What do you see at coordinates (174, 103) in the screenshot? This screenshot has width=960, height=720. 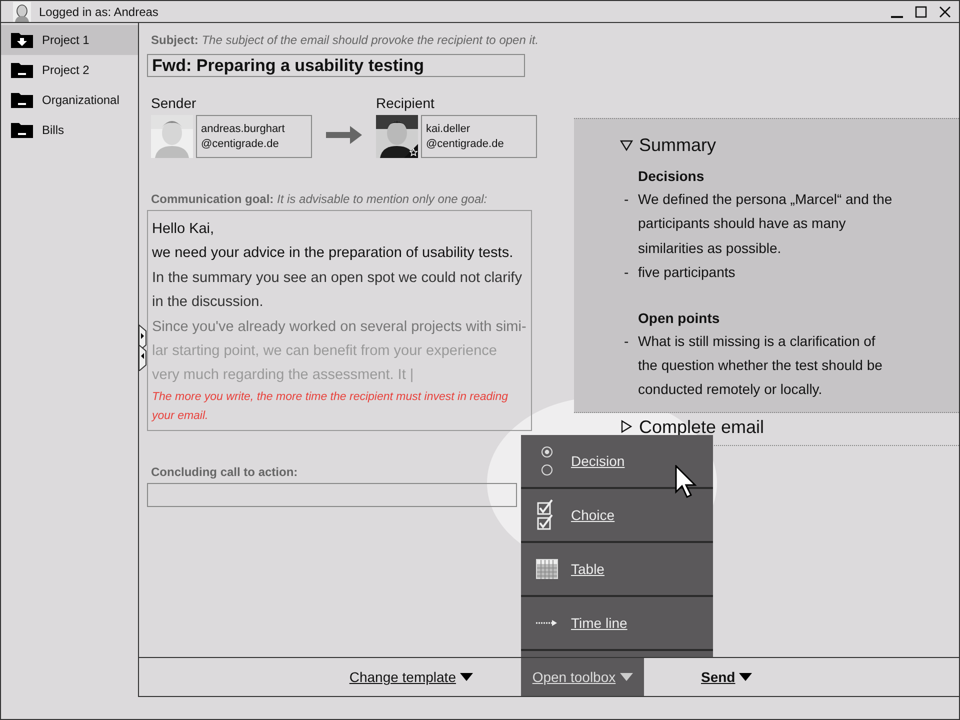 I see `person-label: Sender` at bounding box center [174, 103].